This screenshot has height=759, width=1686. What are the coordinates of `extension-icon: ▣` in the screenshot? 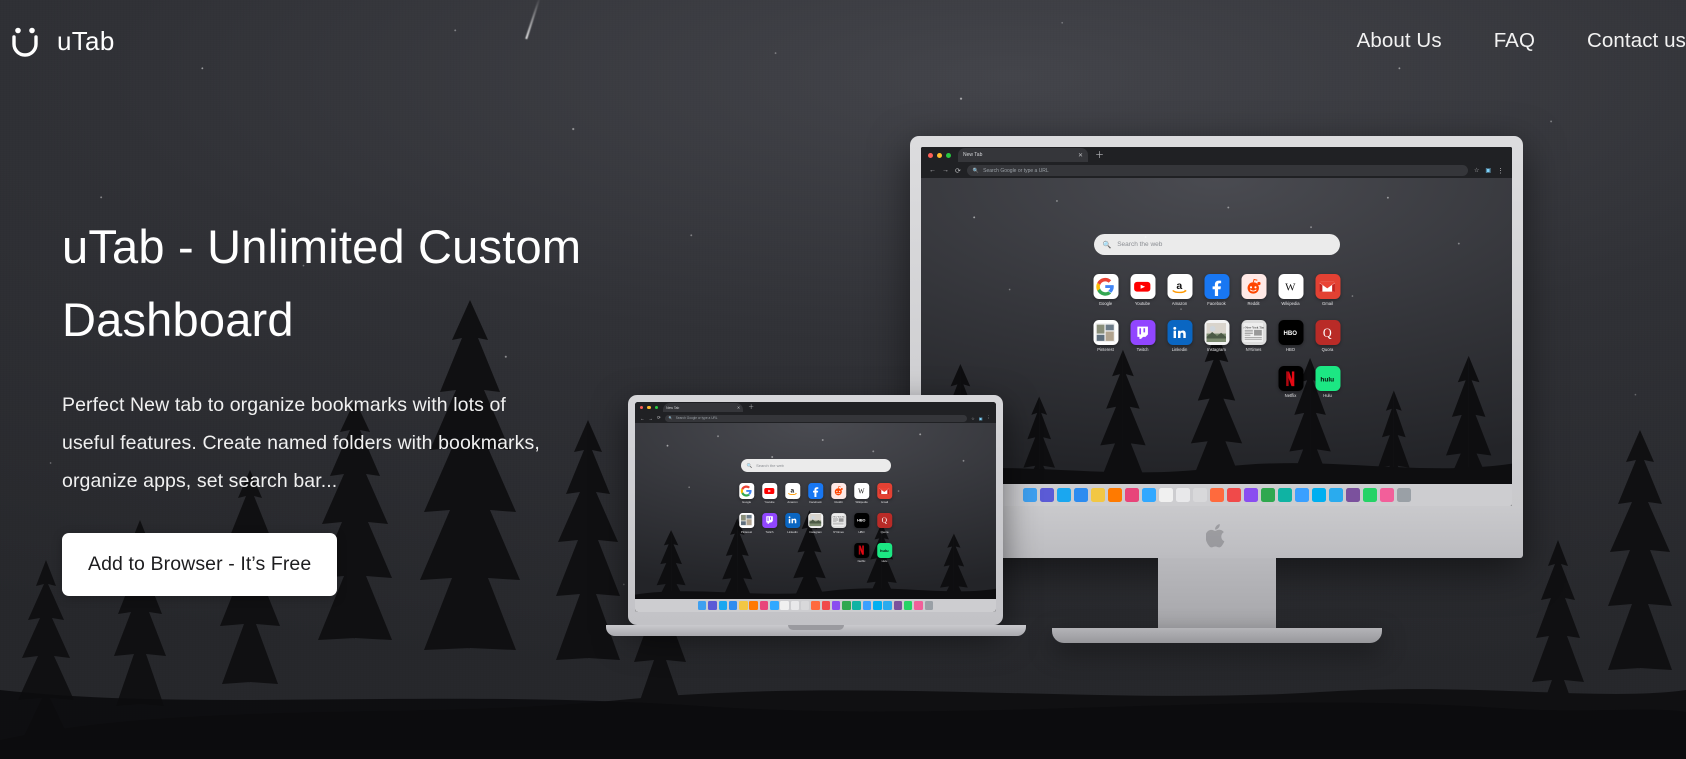 It's located at (1488, 170).